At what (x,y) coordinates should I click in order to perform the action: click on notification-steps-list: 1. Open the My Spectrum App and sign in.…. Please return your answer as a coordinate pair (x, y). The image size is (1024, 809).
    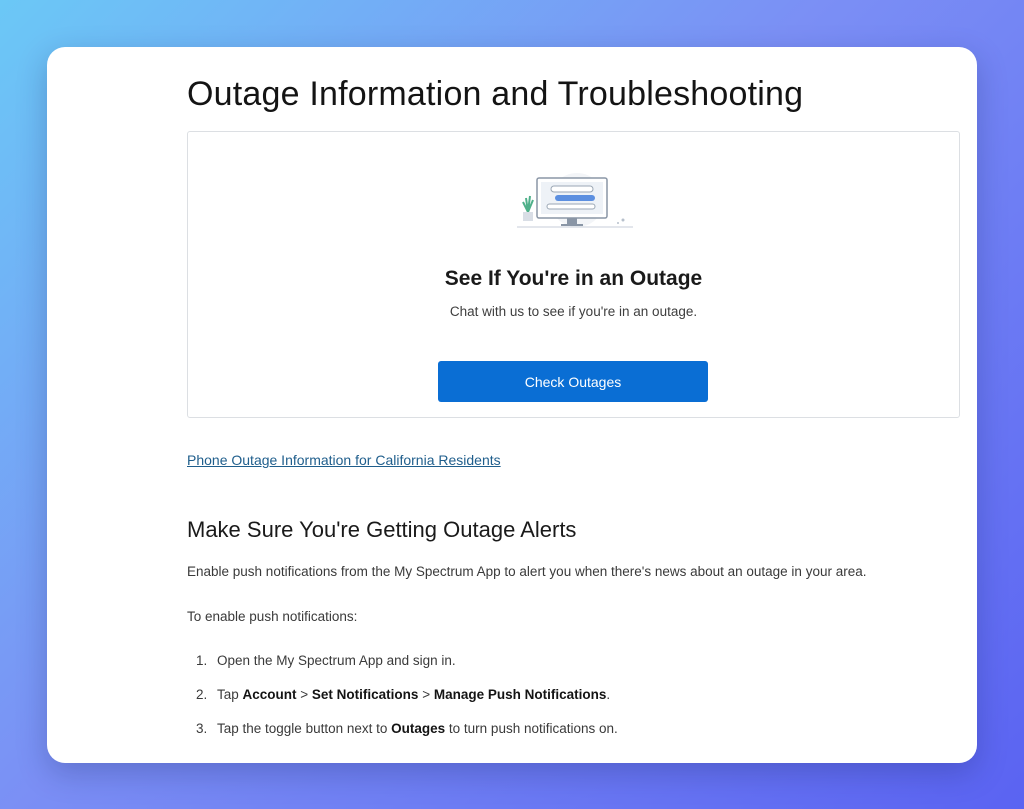
    Looking at the image, I should click on (402, 704).